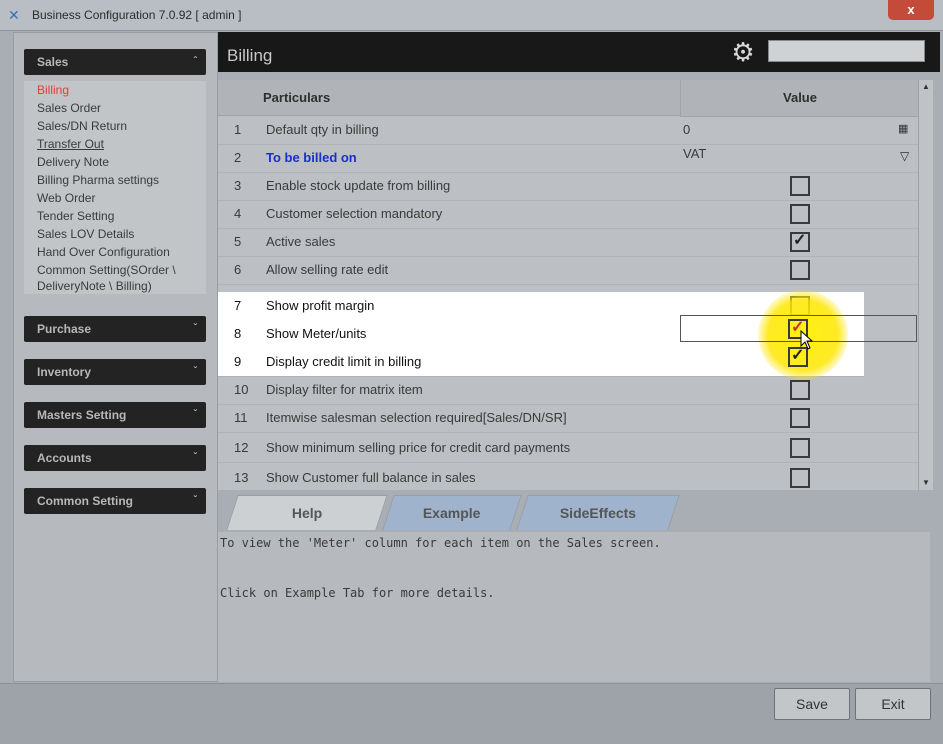 The image size is (943, 744). I want to click on sidebar-item-sales-order: Sales Order, so click(69, 108).